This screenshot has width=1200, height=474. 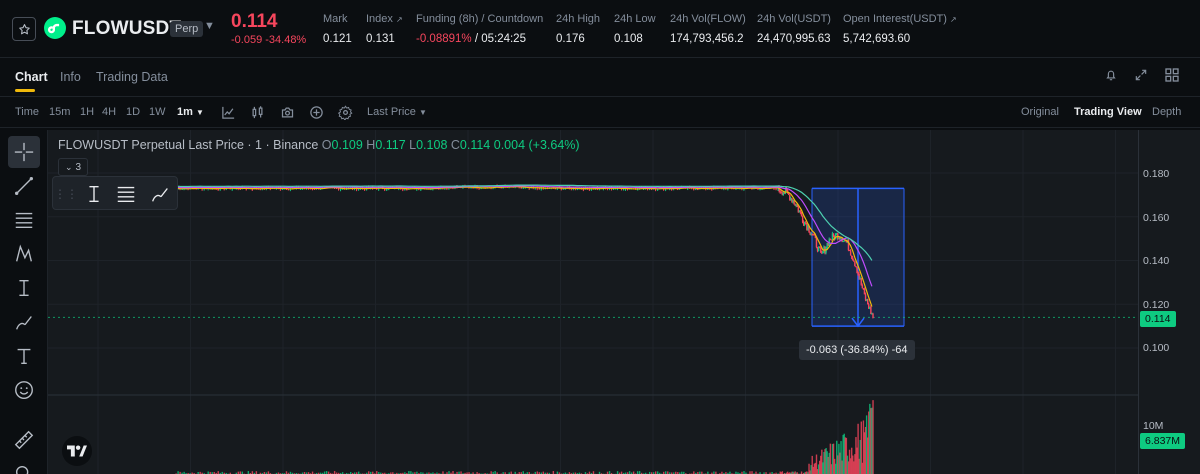 What do you see at coordinates (345, 112) in the screenshot?
I see `settings-icon` at bounding box center [345, 112].